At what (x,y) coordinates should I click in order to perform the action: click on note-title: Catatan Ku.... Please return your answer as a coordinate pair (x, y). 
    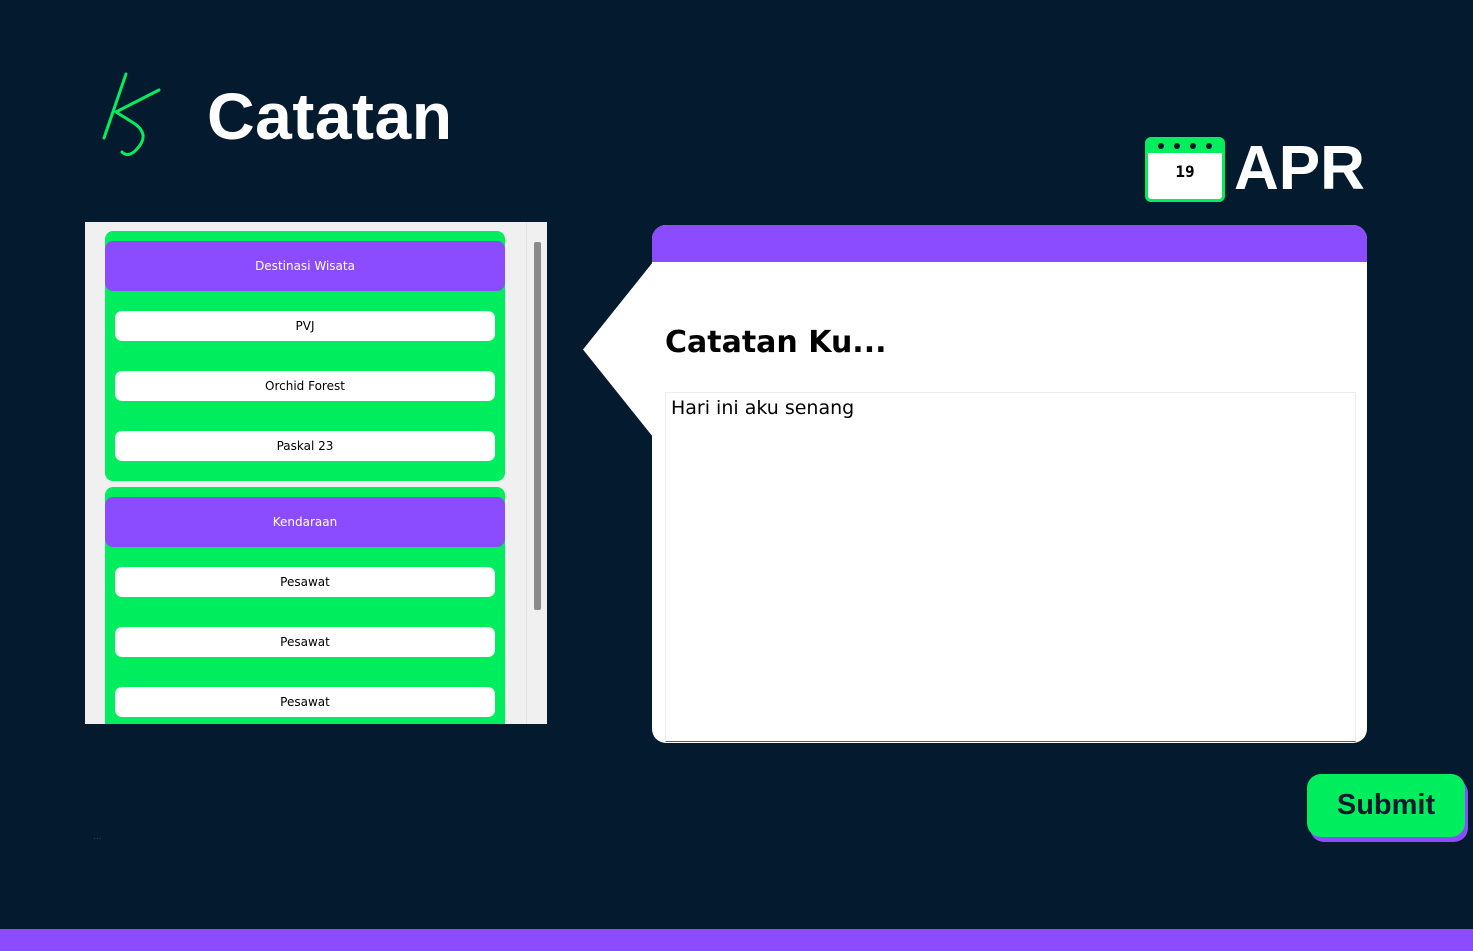
    Looking at the image, I should click on (776, 342).